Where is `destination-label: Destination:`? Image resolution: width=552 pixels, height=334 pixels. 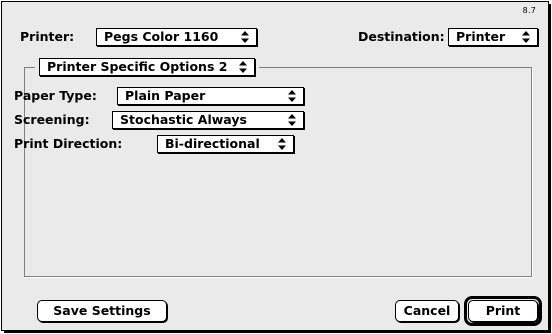
destination-label: Destination: is located at coordinates (401, 36).